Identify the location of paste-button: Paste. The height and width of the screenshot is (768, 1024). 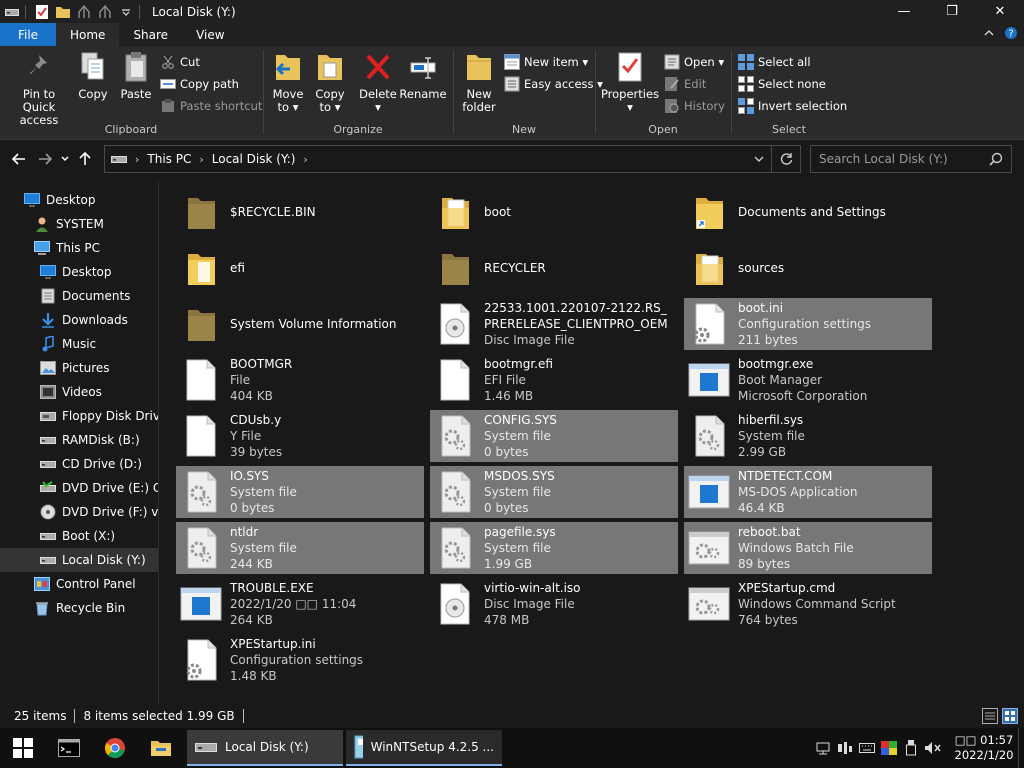
(136, 75).